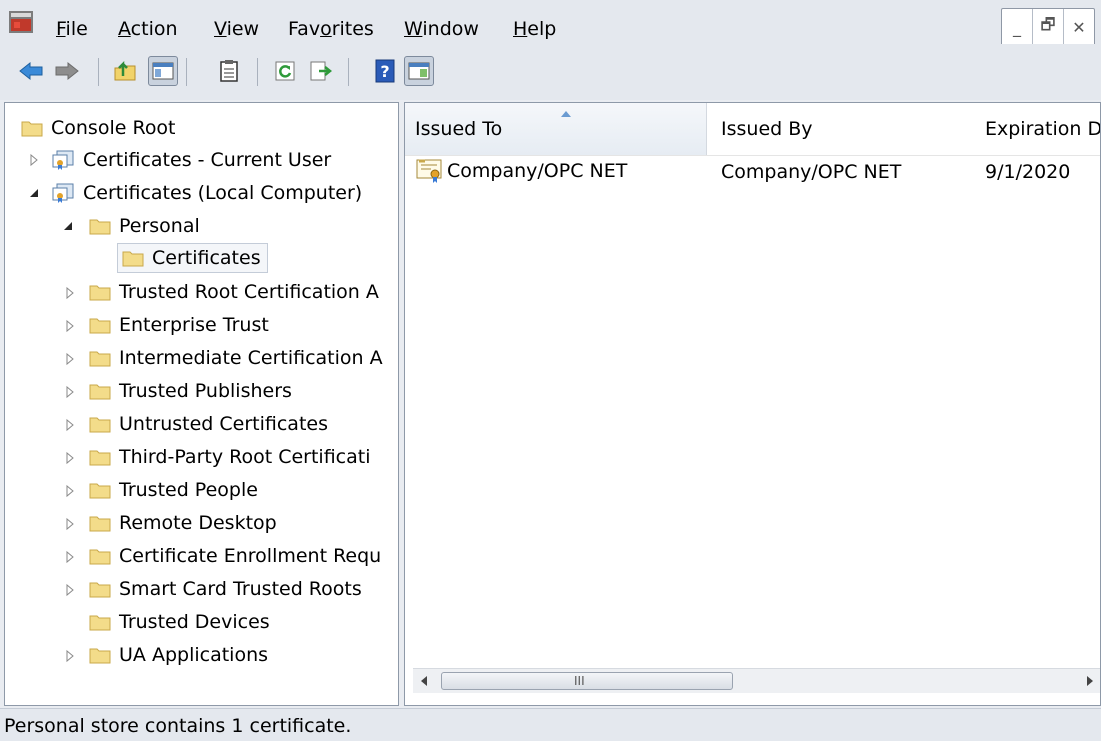 This screenshot has height=741, width=1101. I want to click on tree-node-console-root: Console Root, so click(98, 128).